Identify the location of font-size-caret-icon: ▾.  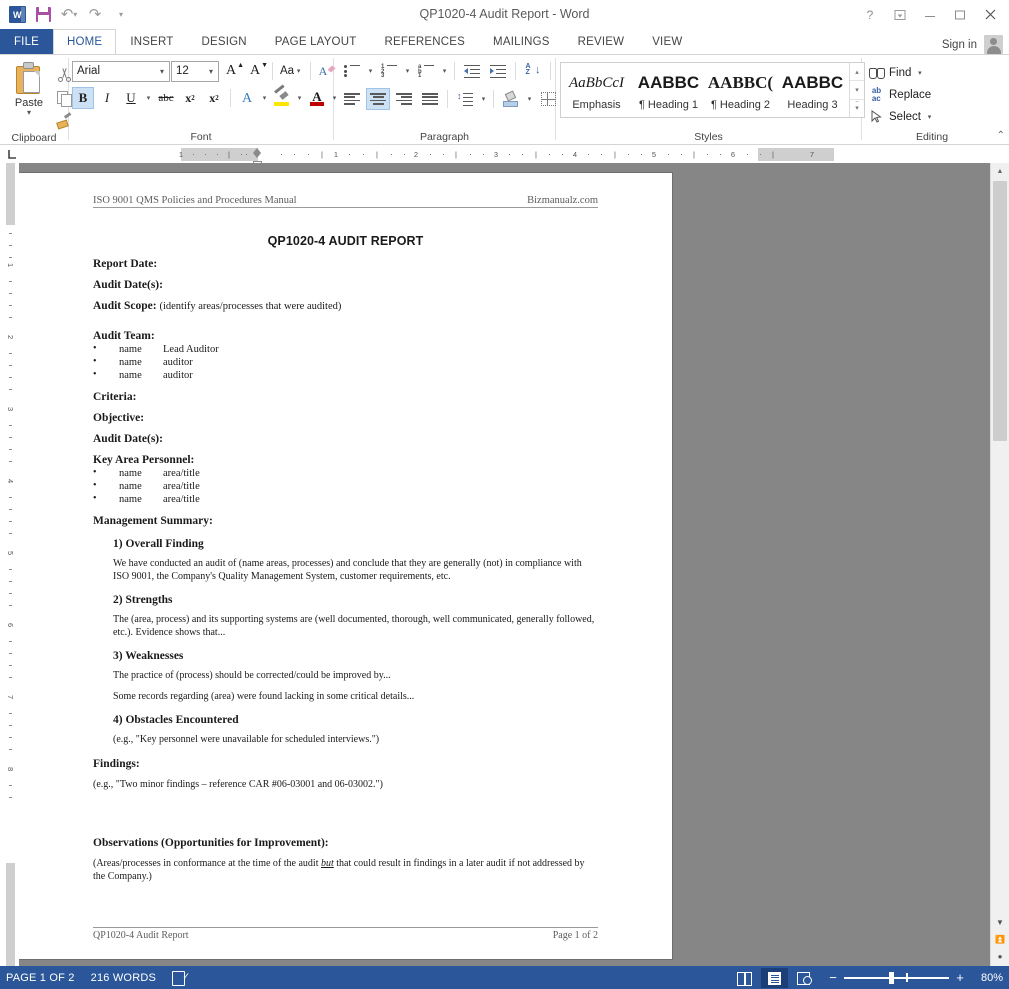
(211, 71).